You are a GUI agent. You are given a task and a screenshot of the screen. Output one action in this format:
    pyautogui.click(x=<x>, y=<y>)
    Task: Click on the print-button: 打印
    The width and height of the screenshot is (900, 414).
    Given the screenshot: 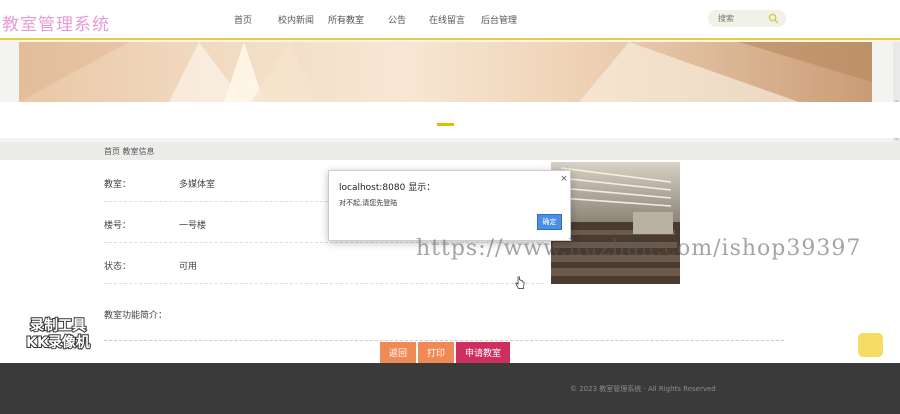 What is the action you would take?
    pyautogui.click(x=436, y=352)
    